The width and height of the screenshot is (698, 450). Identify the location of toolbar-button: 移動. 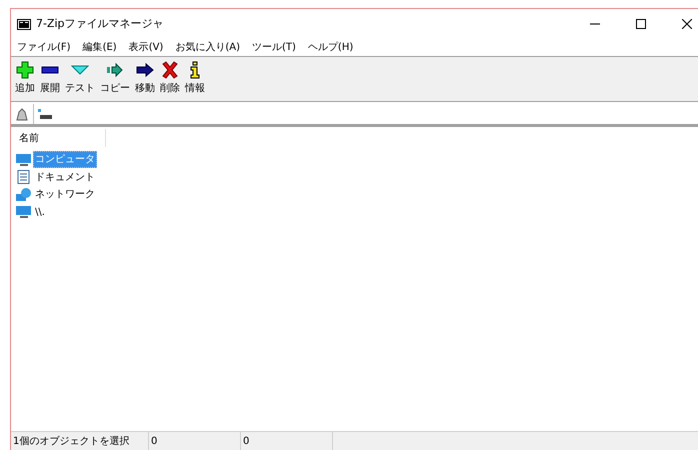
(145, 78).